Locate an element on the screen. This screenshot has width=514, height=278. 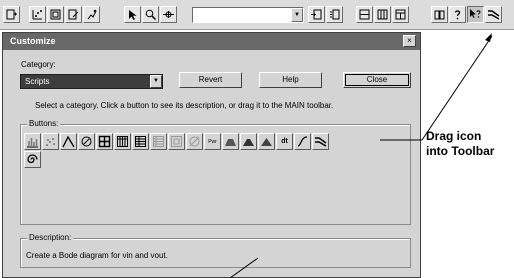
arrow-line is located at coordinates (457, 88).